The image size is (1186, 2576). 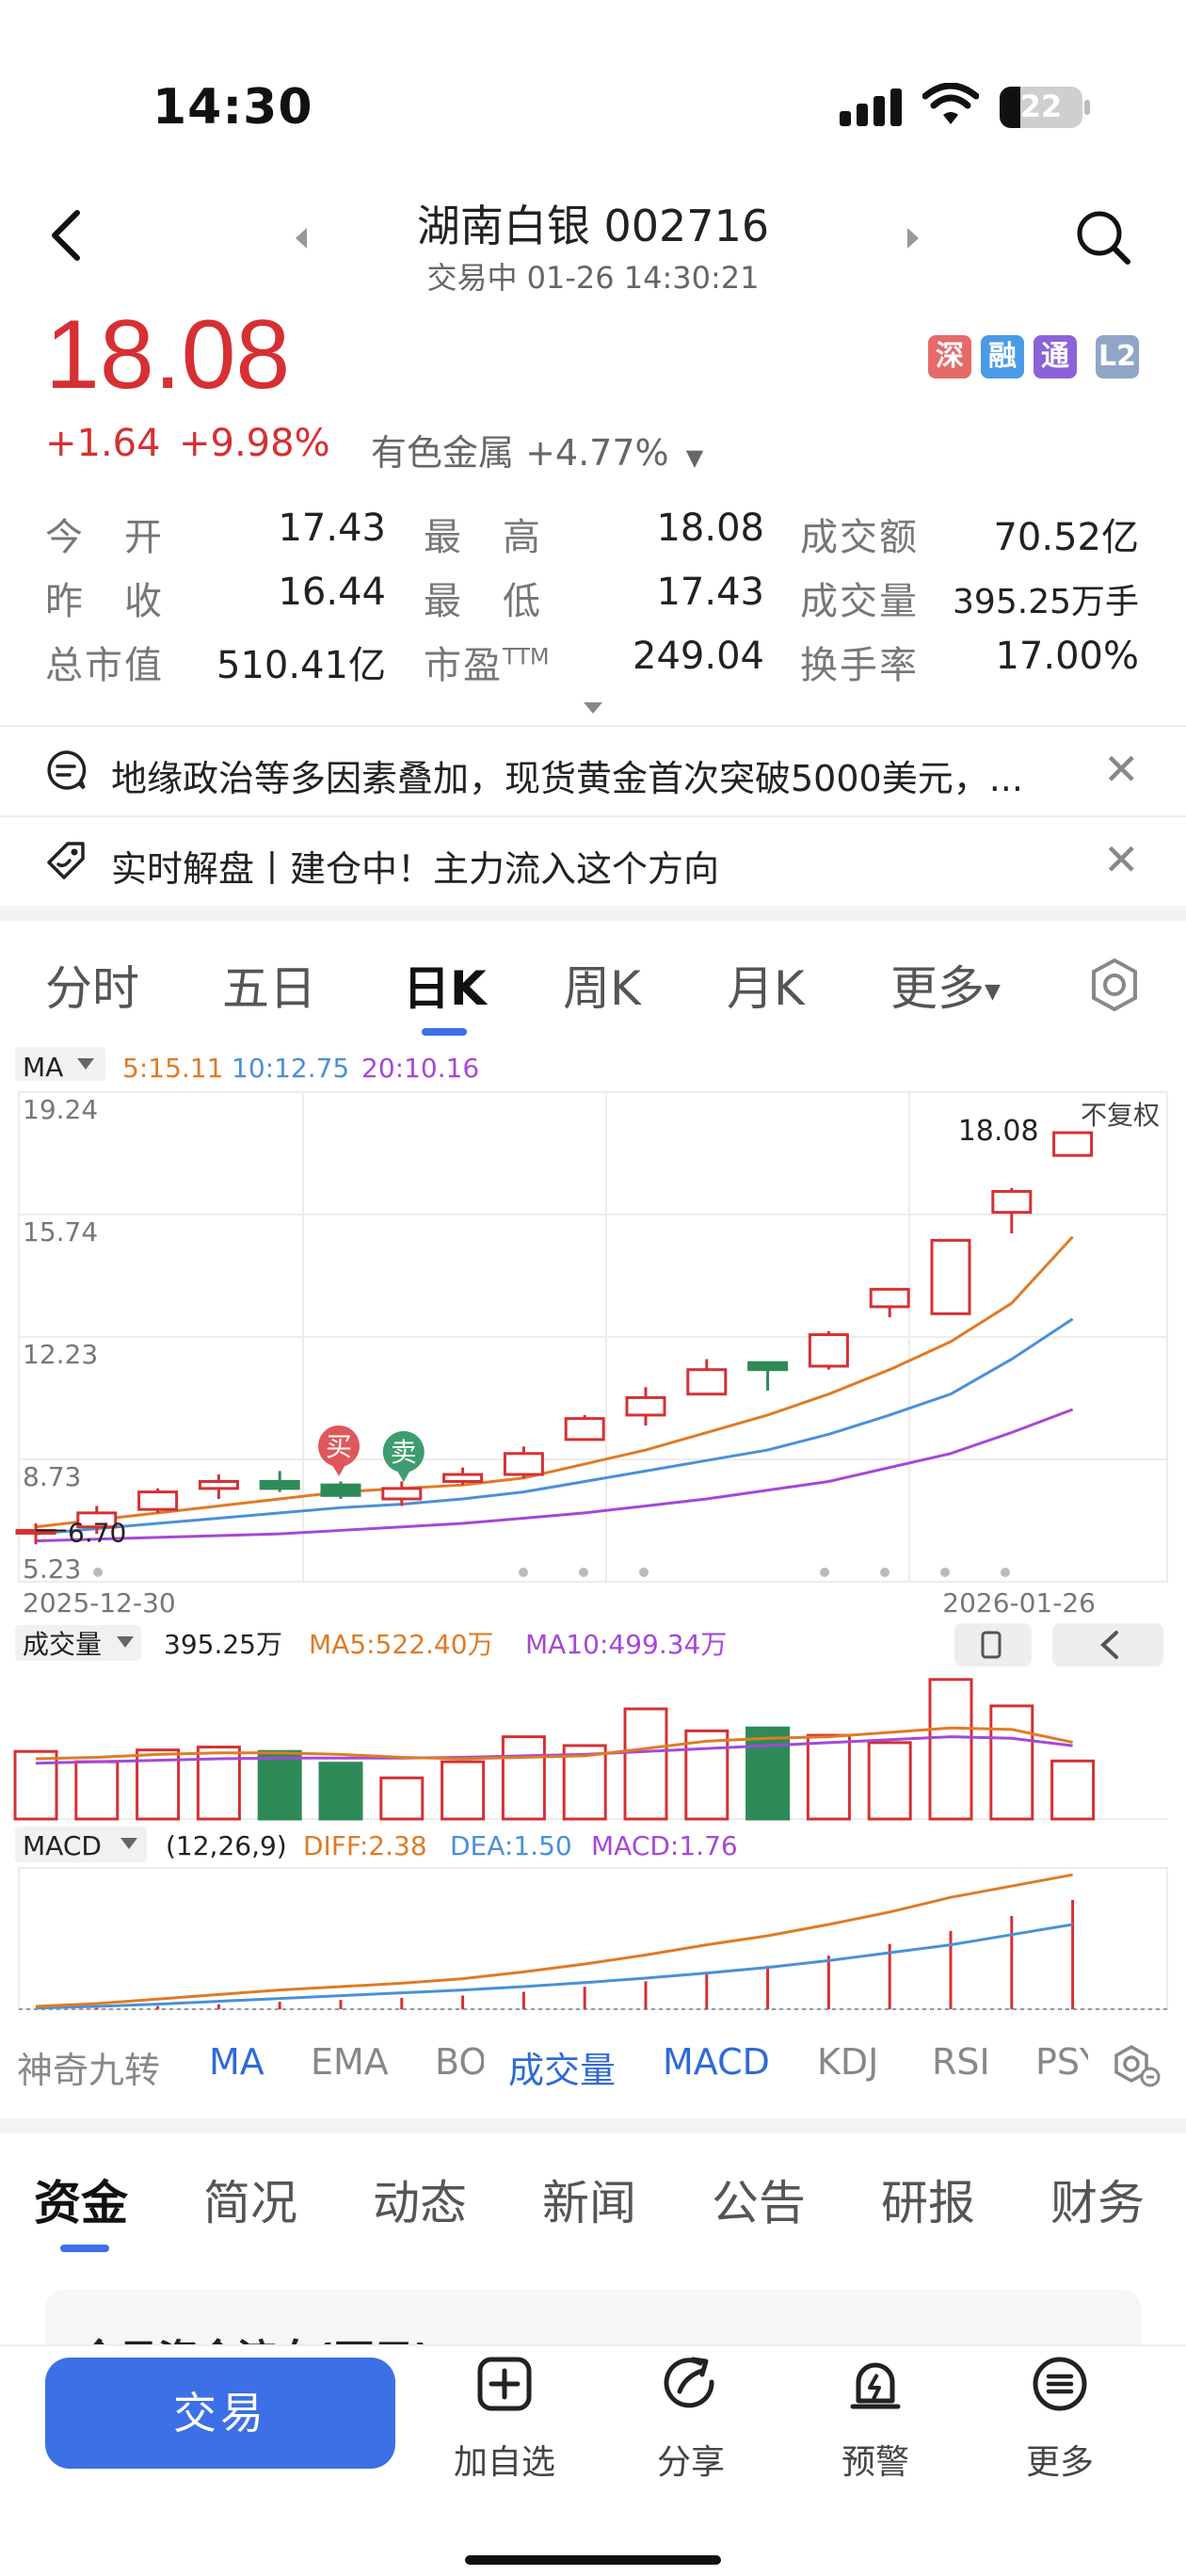 I want to click on tab-funds: 资金, so click(x=81, y=2199).